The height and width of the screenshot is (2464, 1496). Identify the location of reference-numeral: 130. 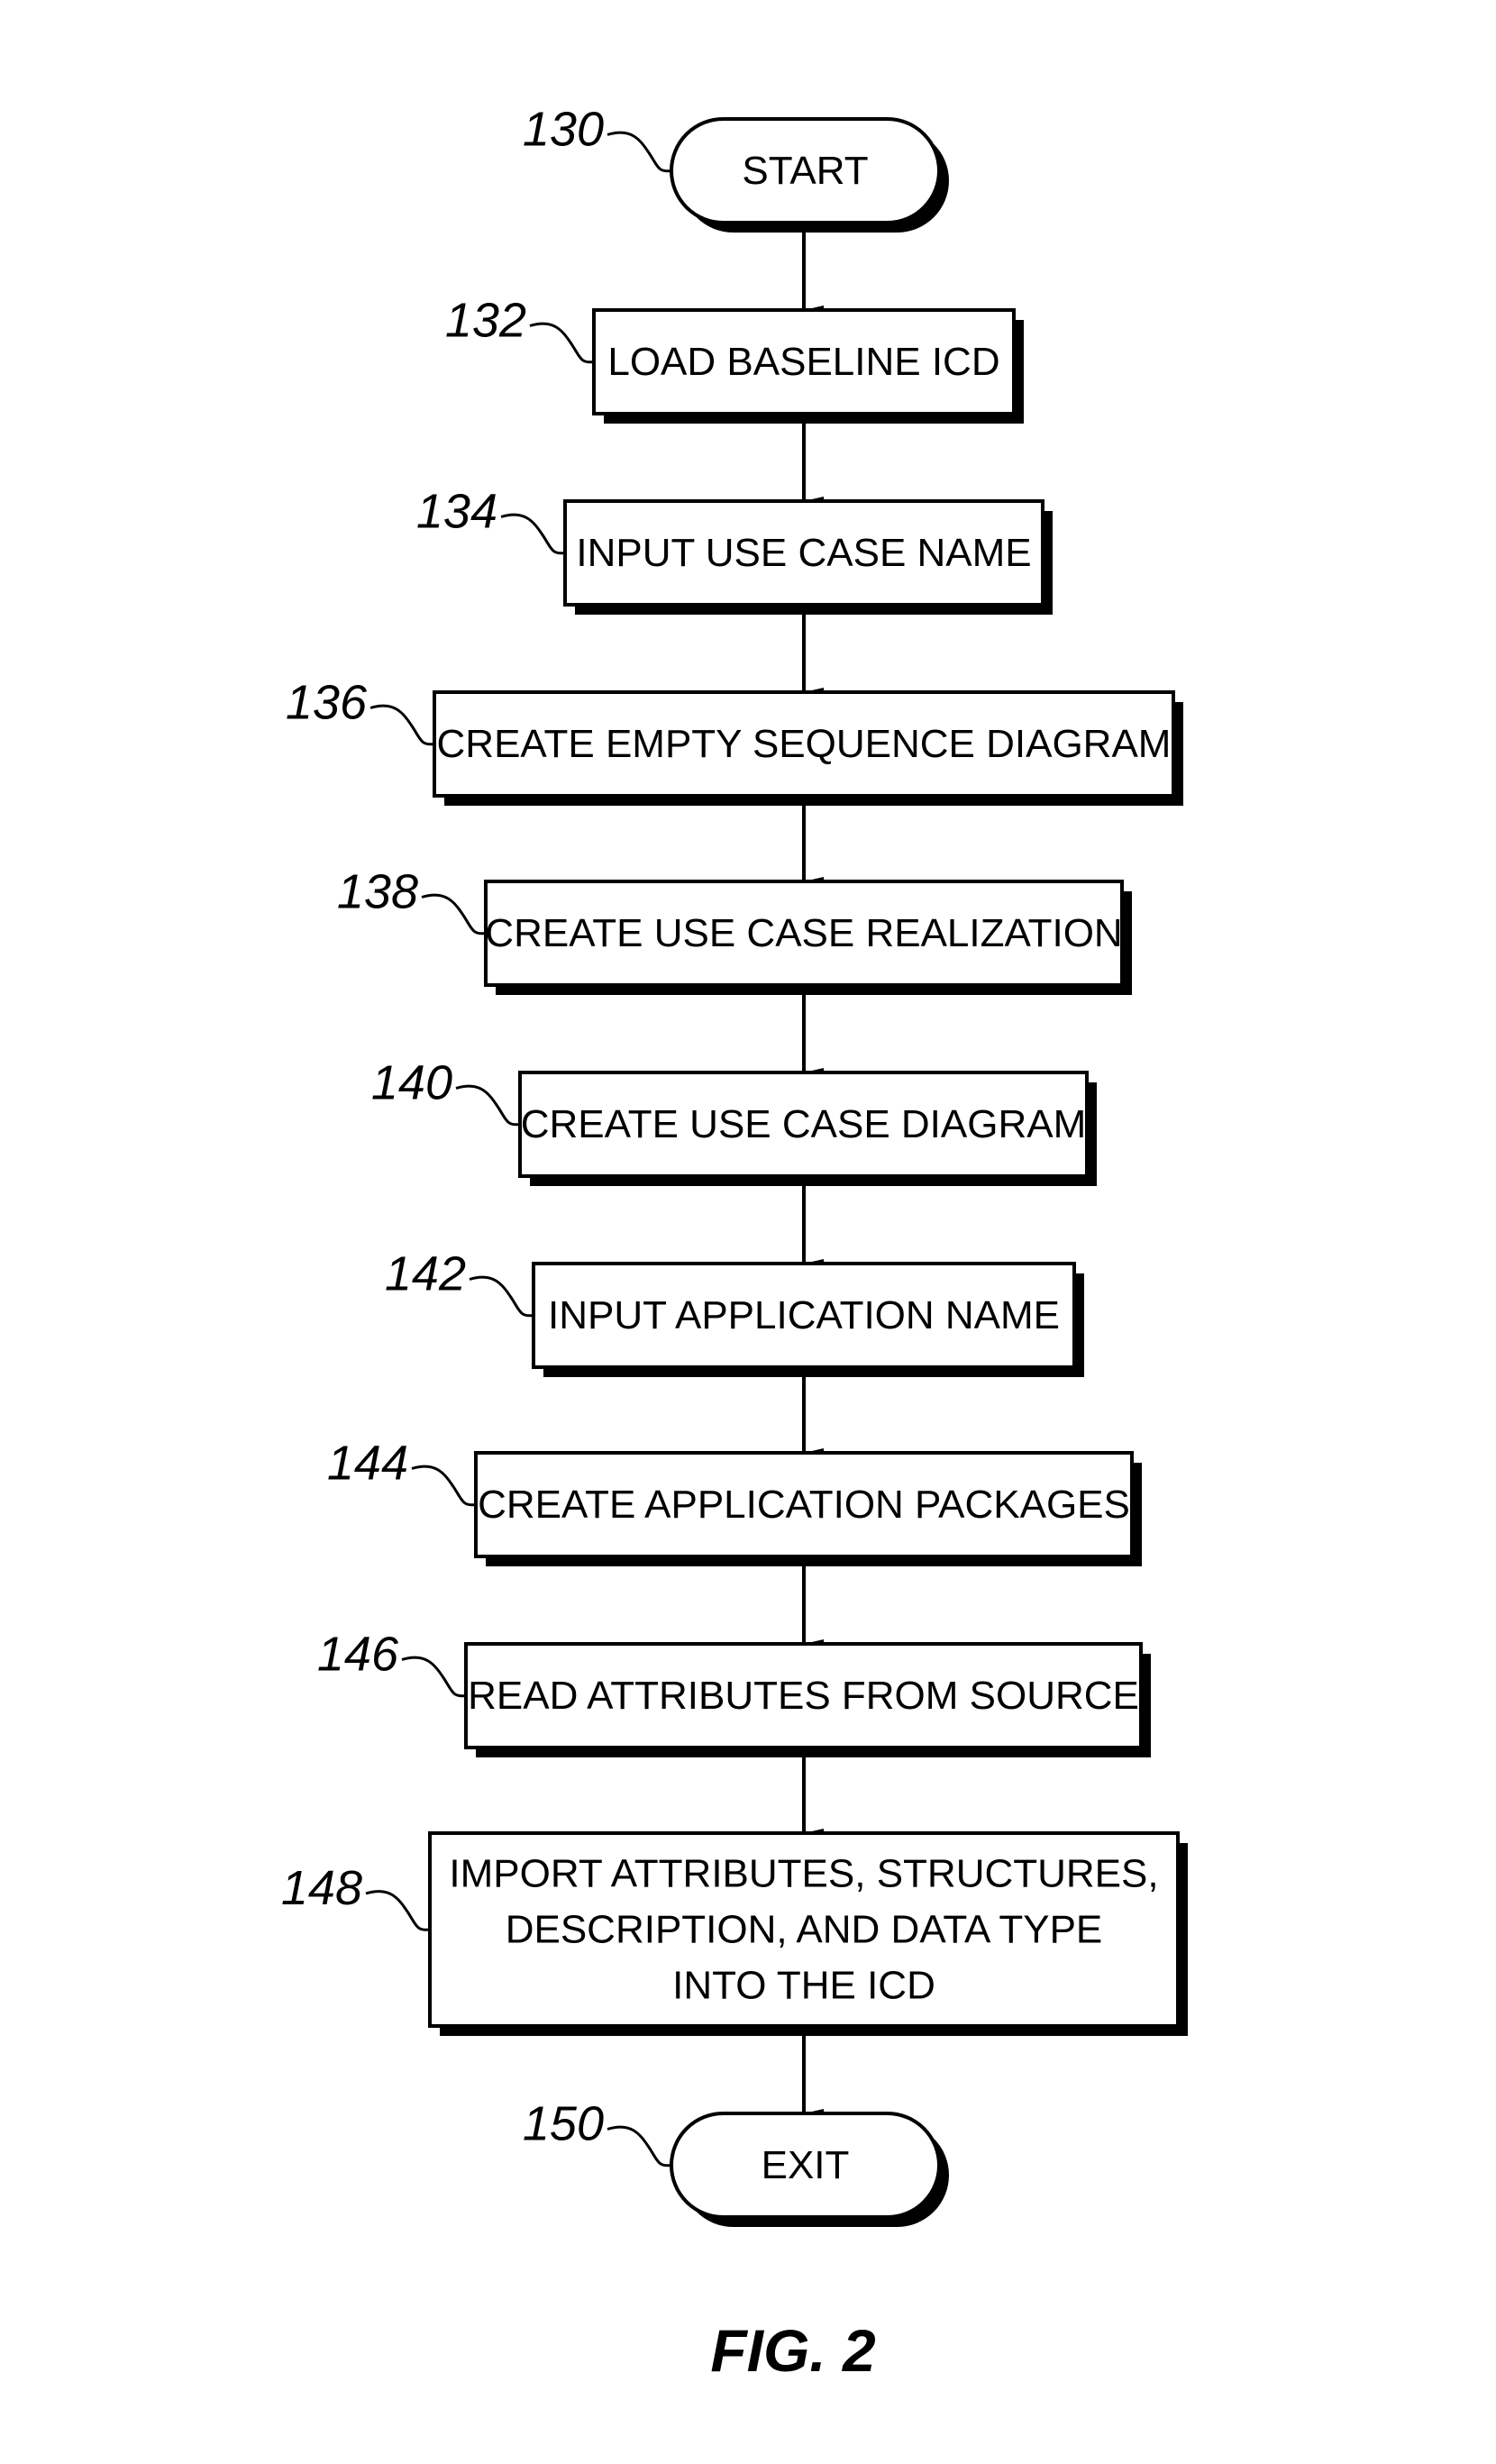
(563, 130).